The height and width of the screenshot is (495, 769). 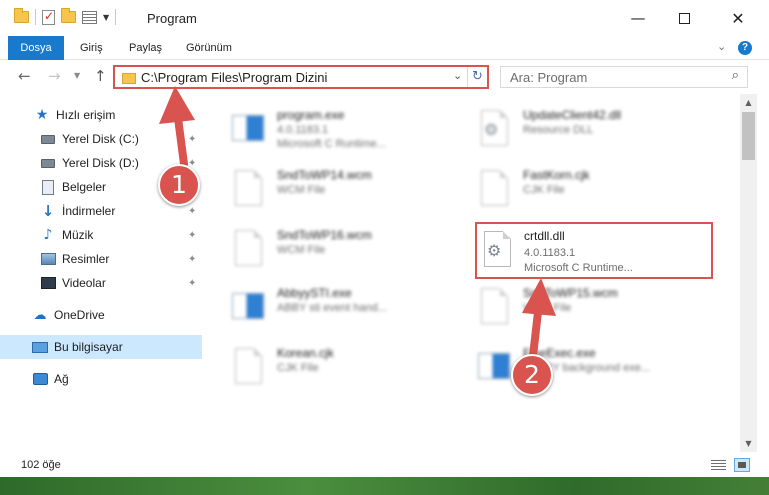 I want to click on sidebar-item-network: Ağ, so click(x=101, y=379).